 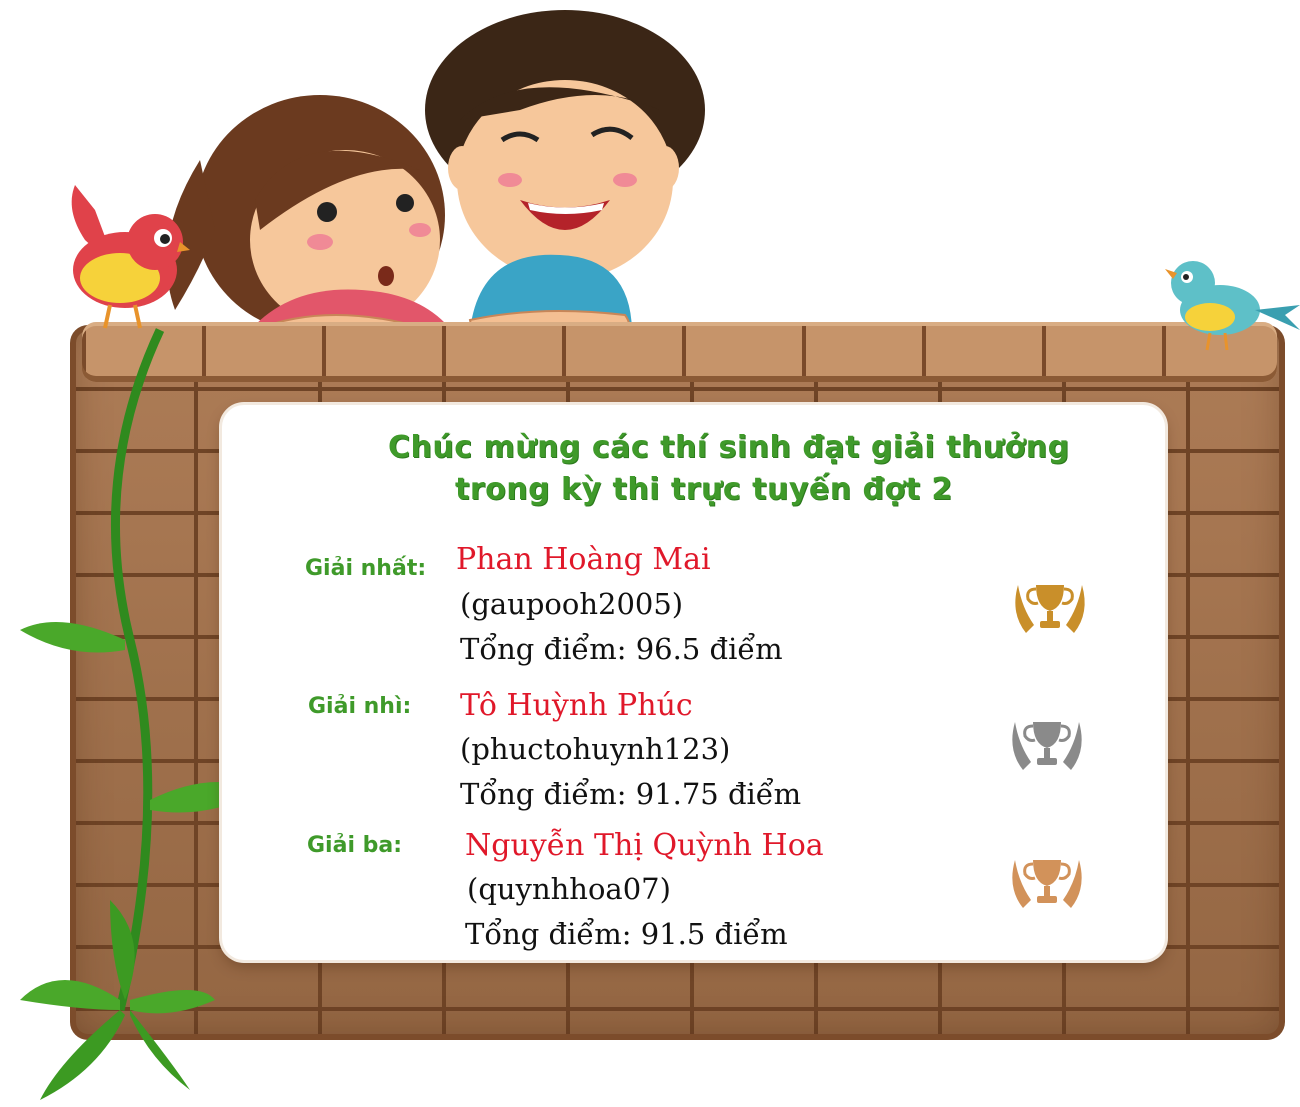 What do you see at coordinates (1047, 884) in the screenshot?
I see `bronze-trophy-icon` at bounding box center [1047, 884].